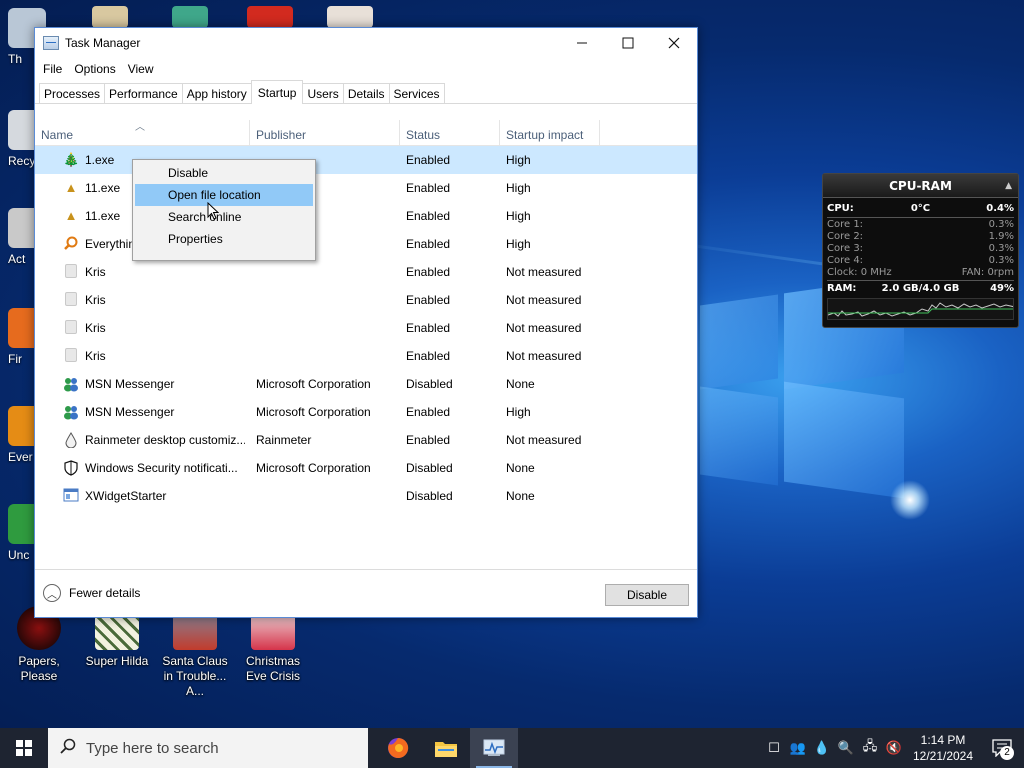  What do you see at coordinates (845, 236) in the screenshot?
I see `core-label: Core 2:` at bounding box center [845, 236].